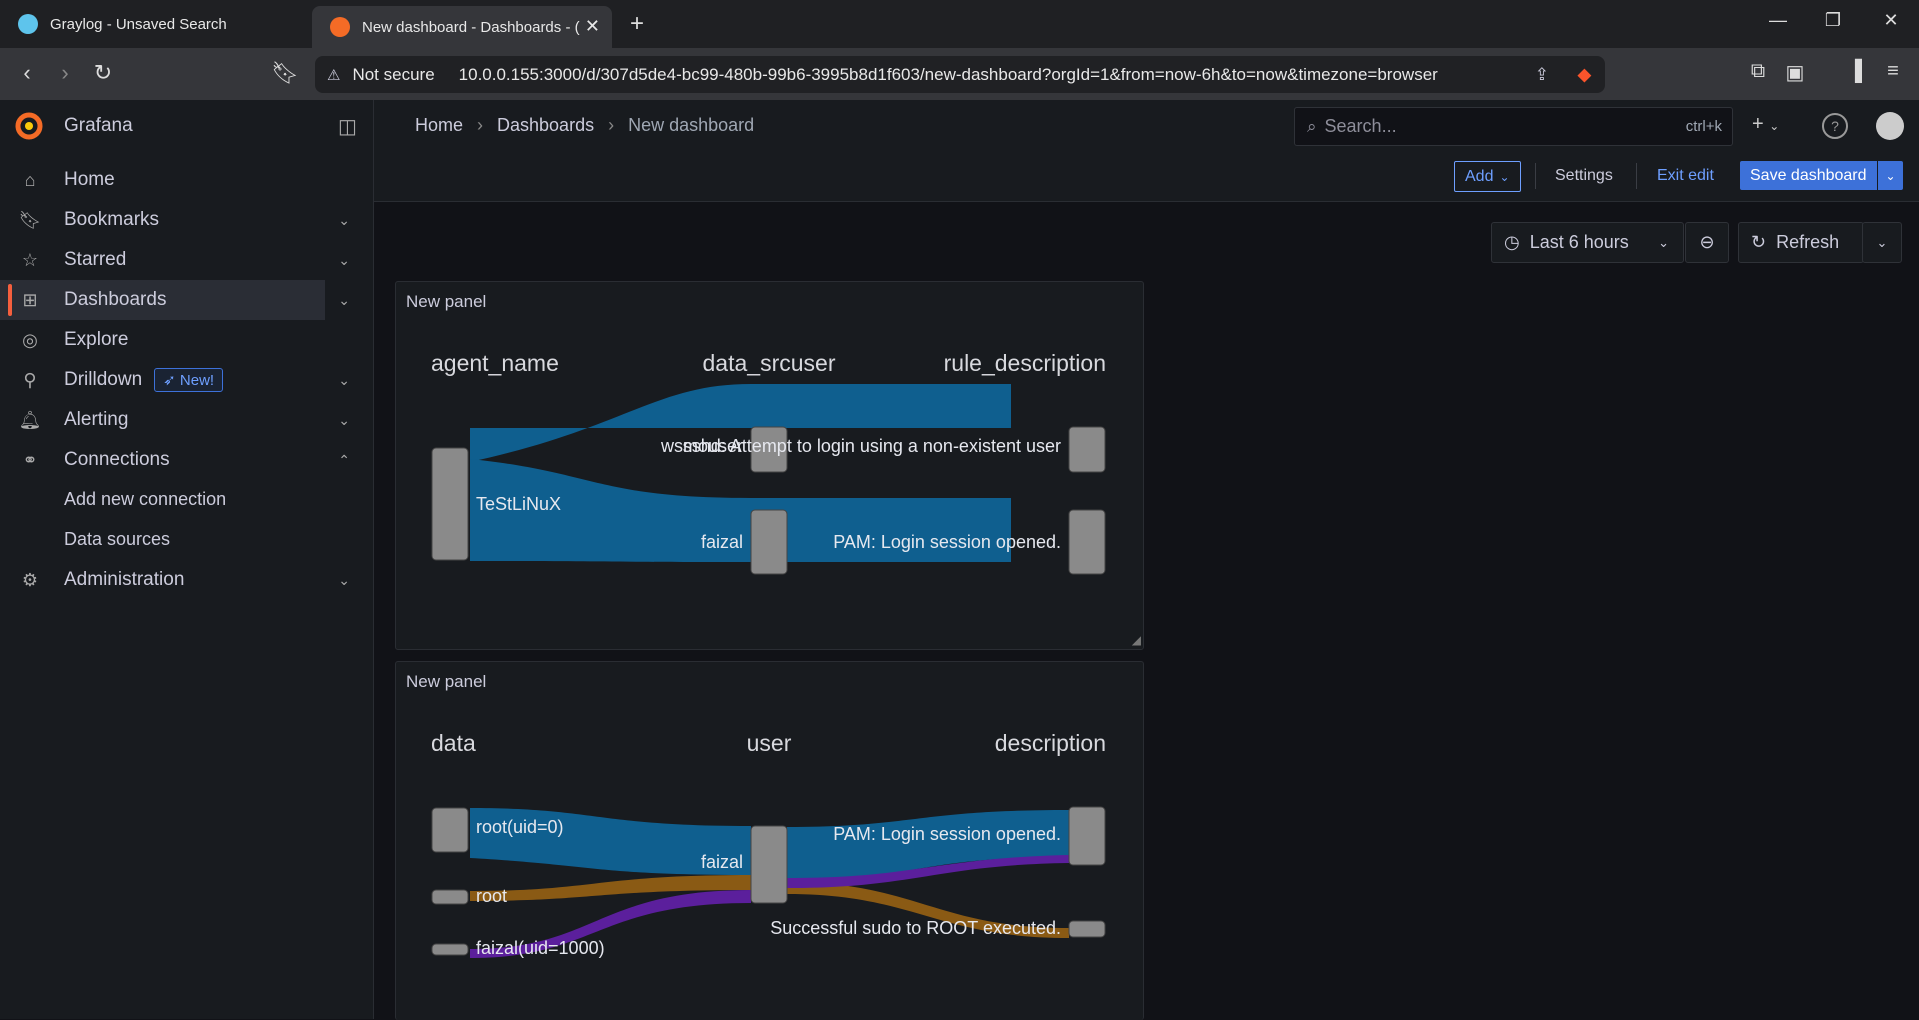 This screenshot has height=1020, width=1919. I want to click on column-header: description, so click(1050, 743).